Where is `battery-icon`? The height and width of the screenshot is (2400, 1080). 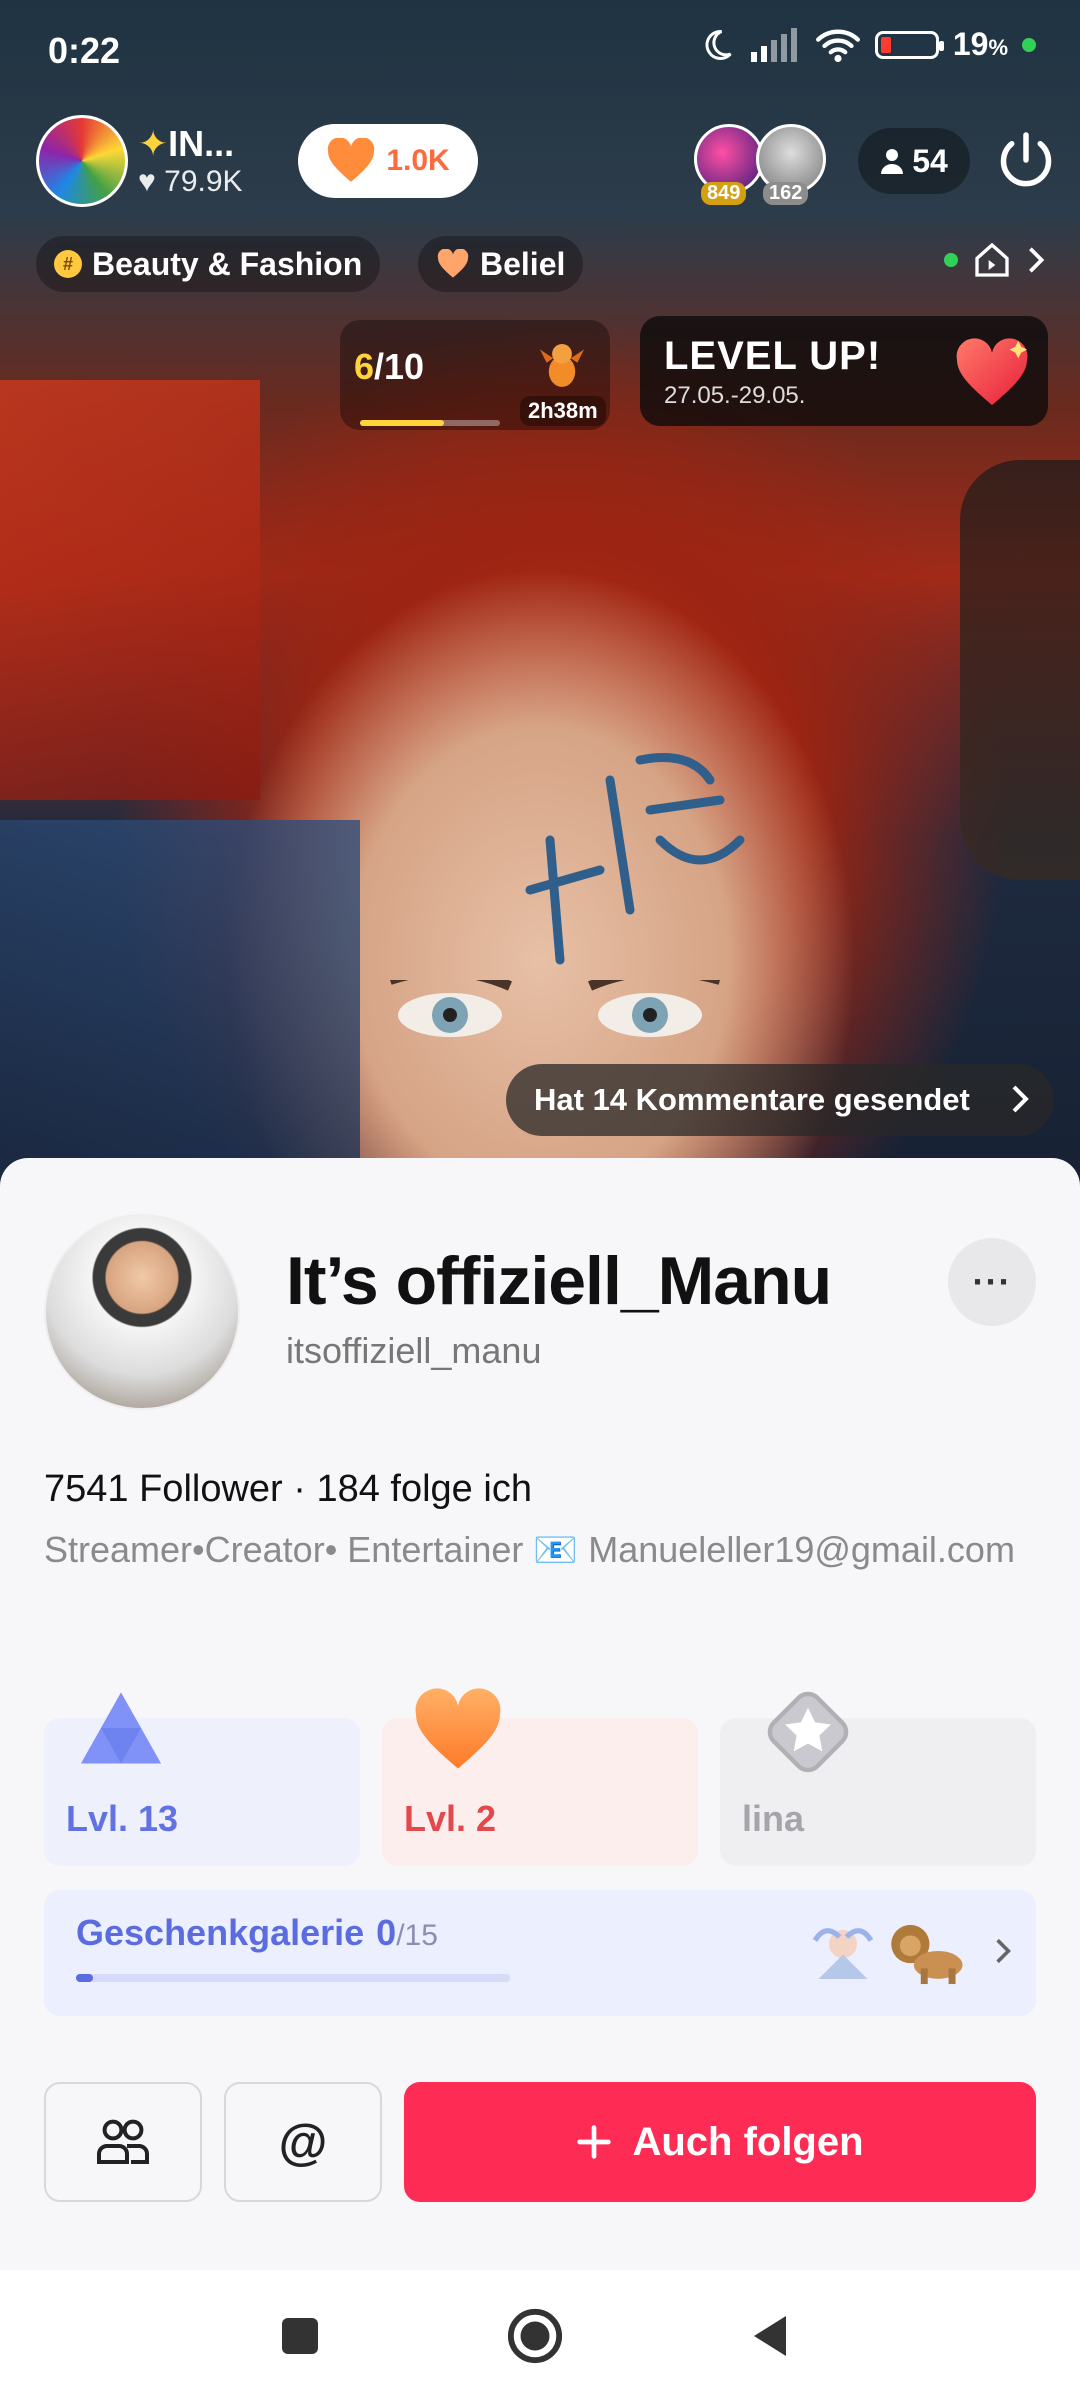
battery-icon is located at coordinates (909, 44).